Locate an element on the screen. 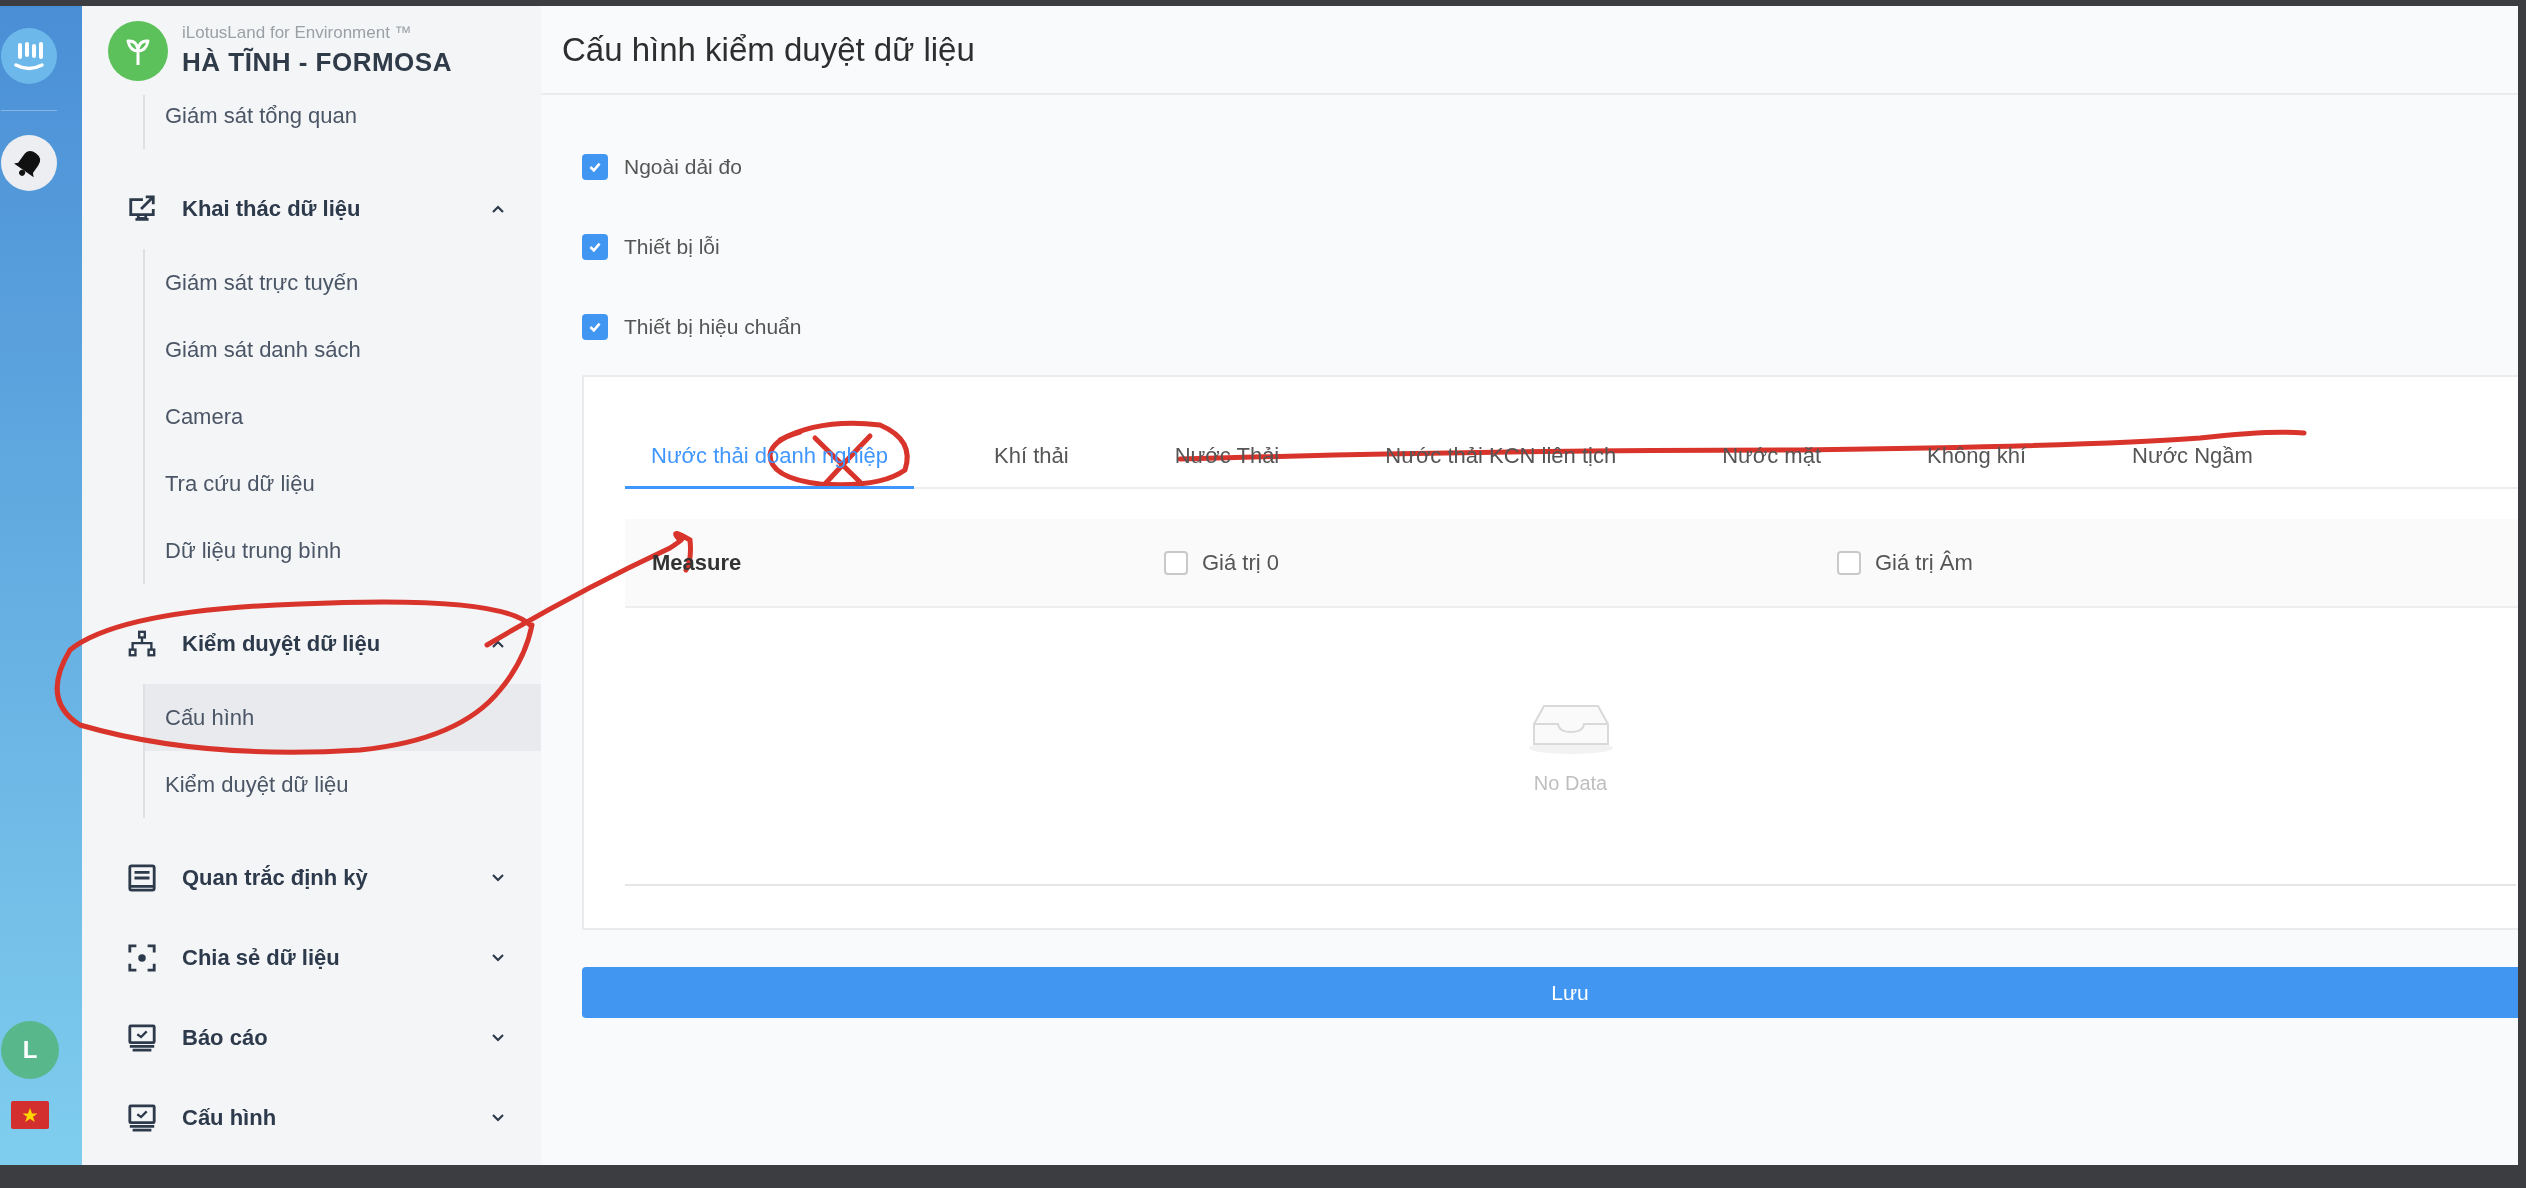 This screenshot has height=1188, width=2526. checkbox-label: Thiết bị hiệu chuẩn is located at coordinates (713, 327).